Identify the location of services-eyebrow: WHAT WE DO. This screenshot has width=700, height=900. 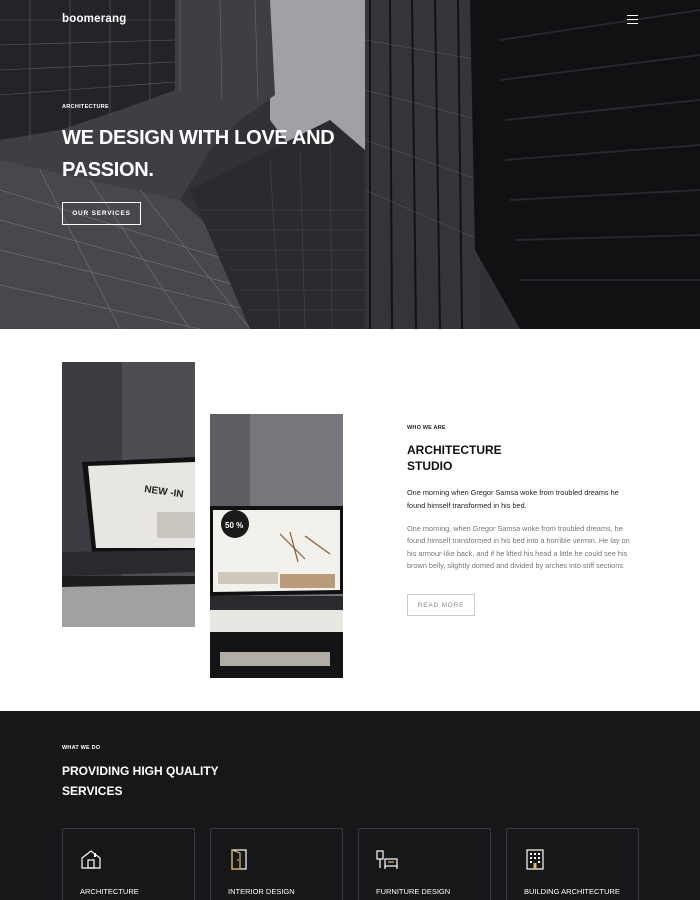
(81, 748).